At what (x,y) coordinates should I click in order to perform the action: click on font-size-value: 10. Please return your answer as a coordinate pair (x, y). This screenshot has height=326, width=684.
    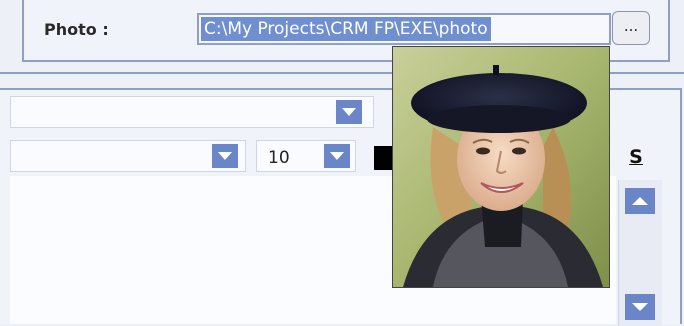
    Looking at the image, I should click on (279, 158).